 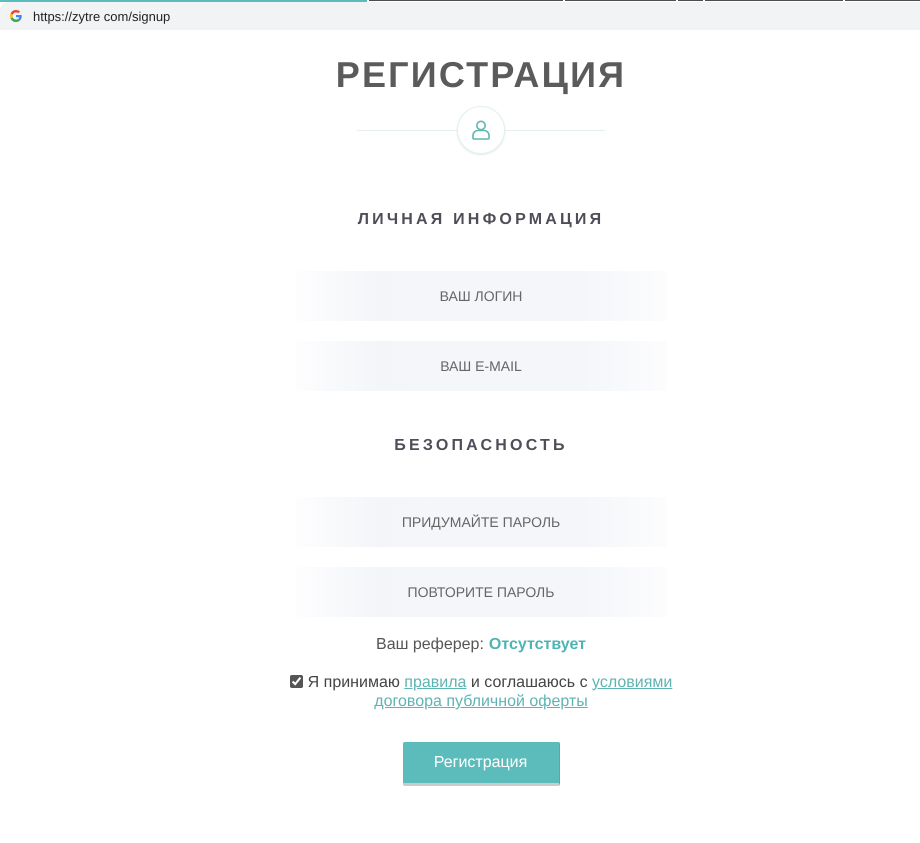 I want to click on agreement-checkbox, so click(x=296, y=681).